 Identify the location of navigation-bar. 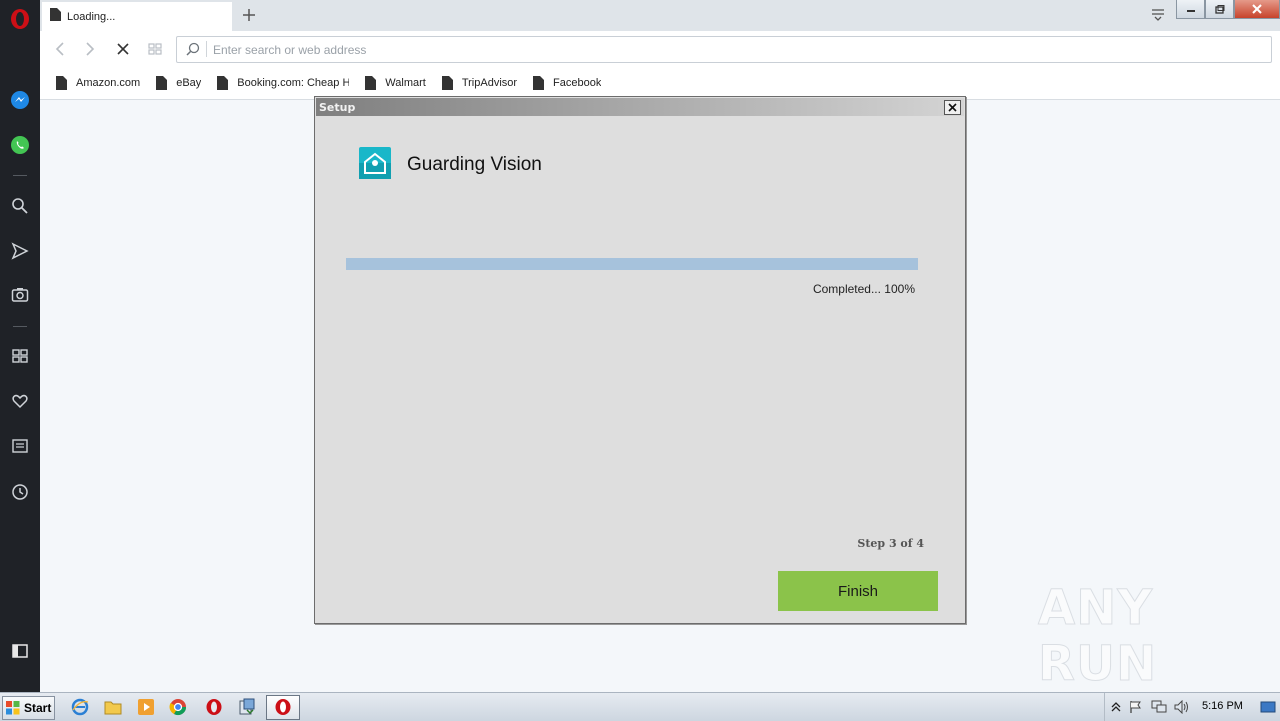
(660, 49).